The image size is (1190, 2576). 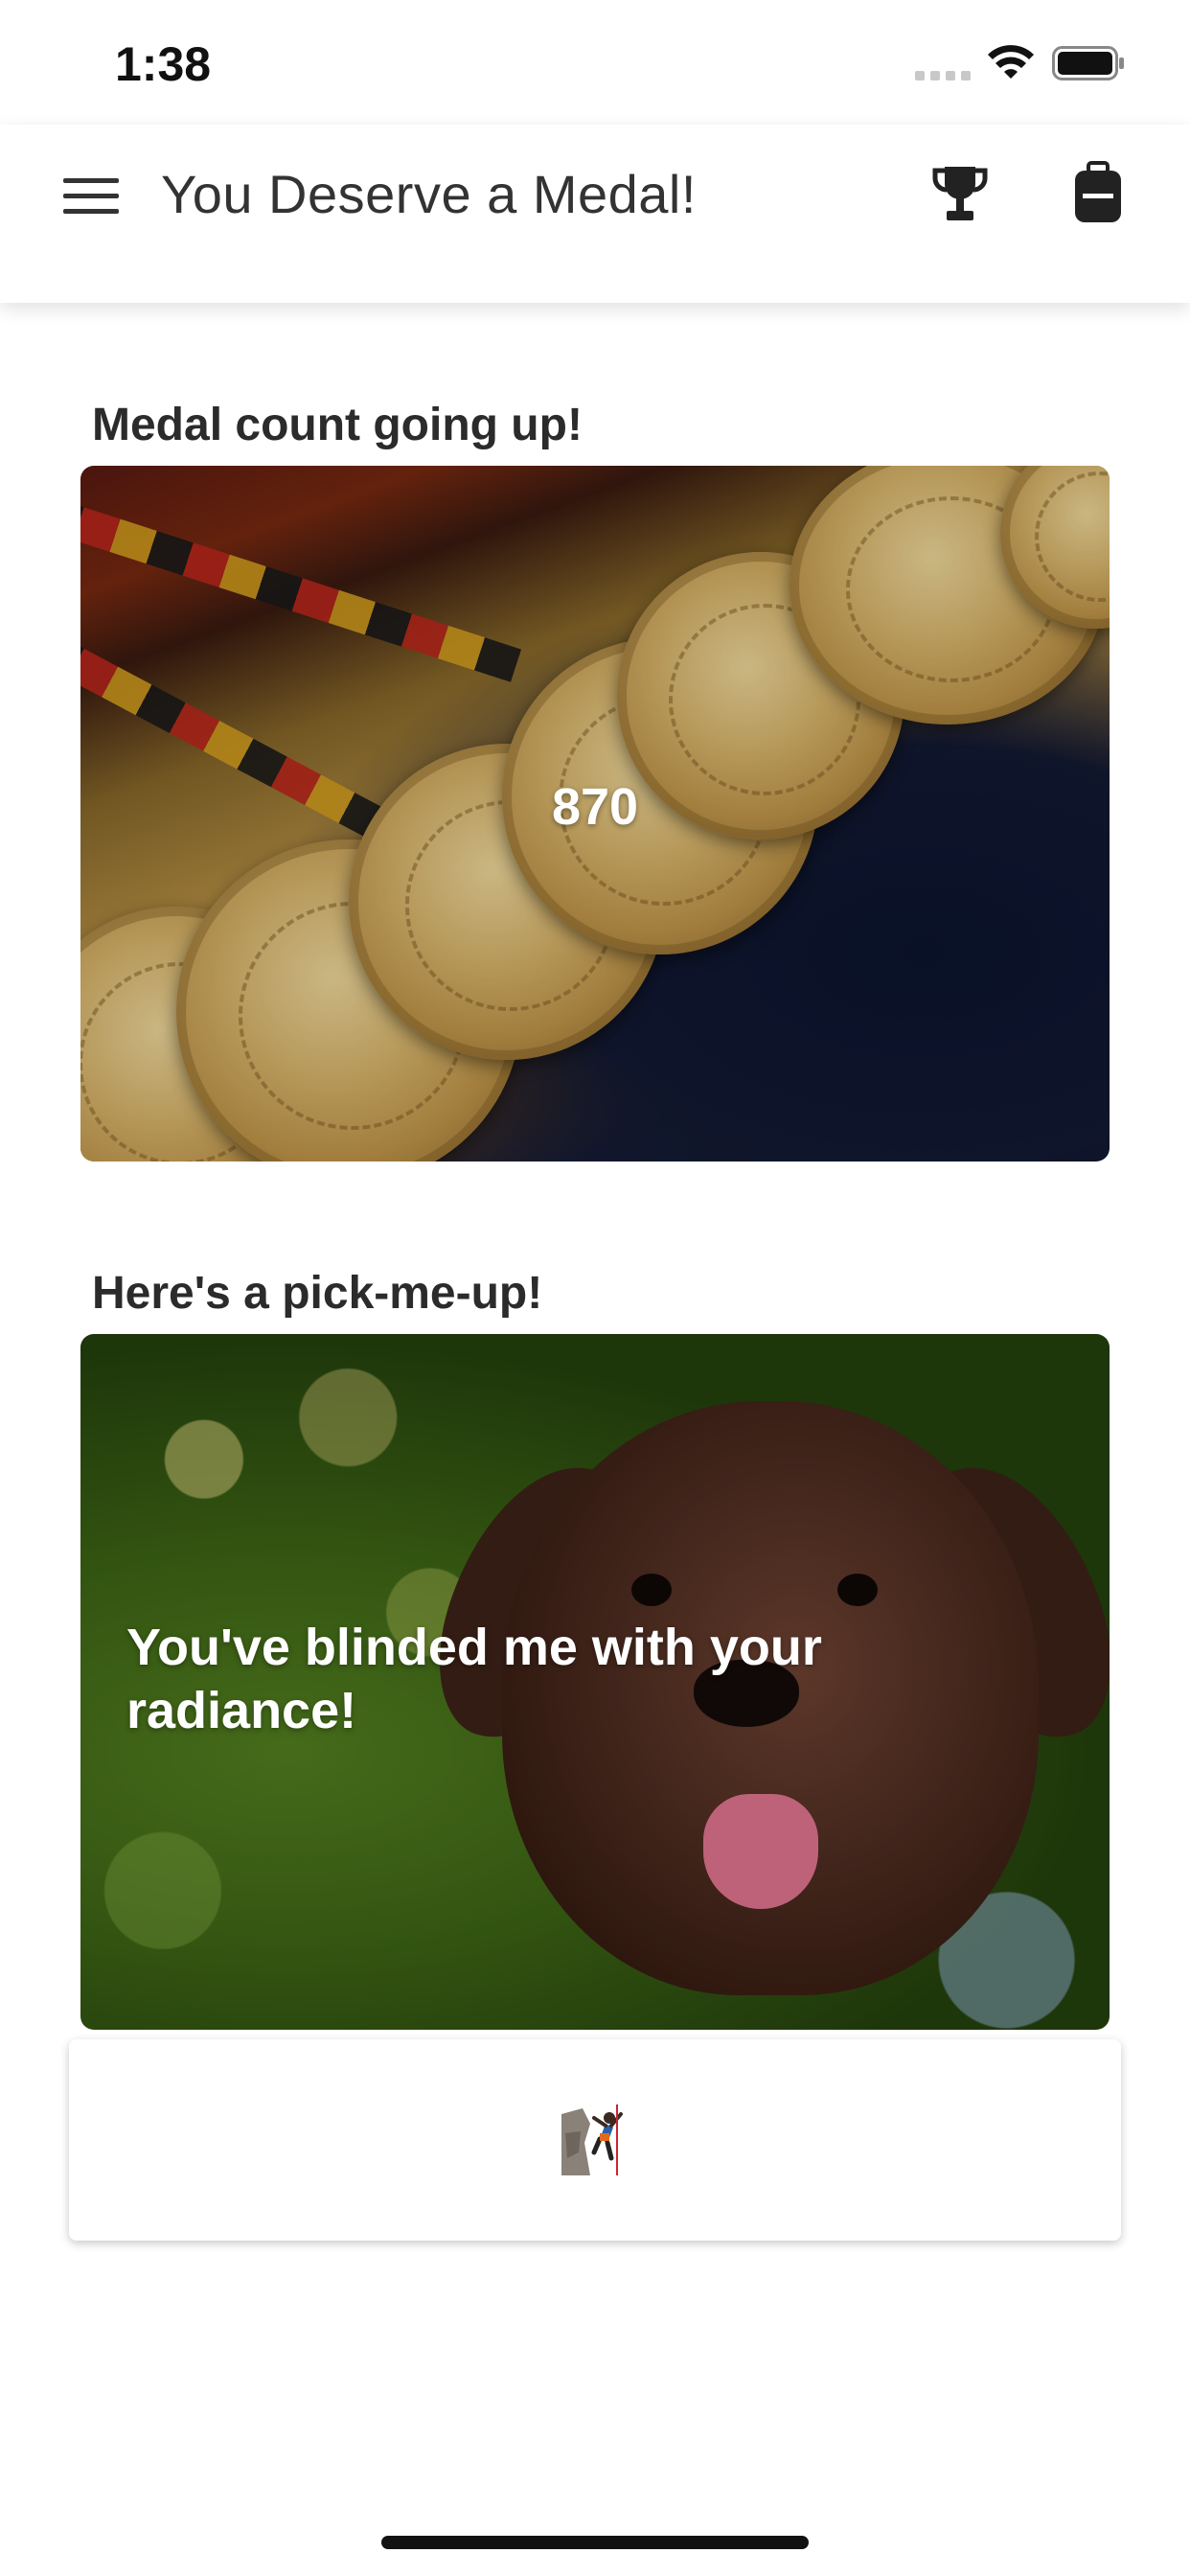 I want to click on app-bar: You Deserve a Medal!, so click(x=595, y=214).